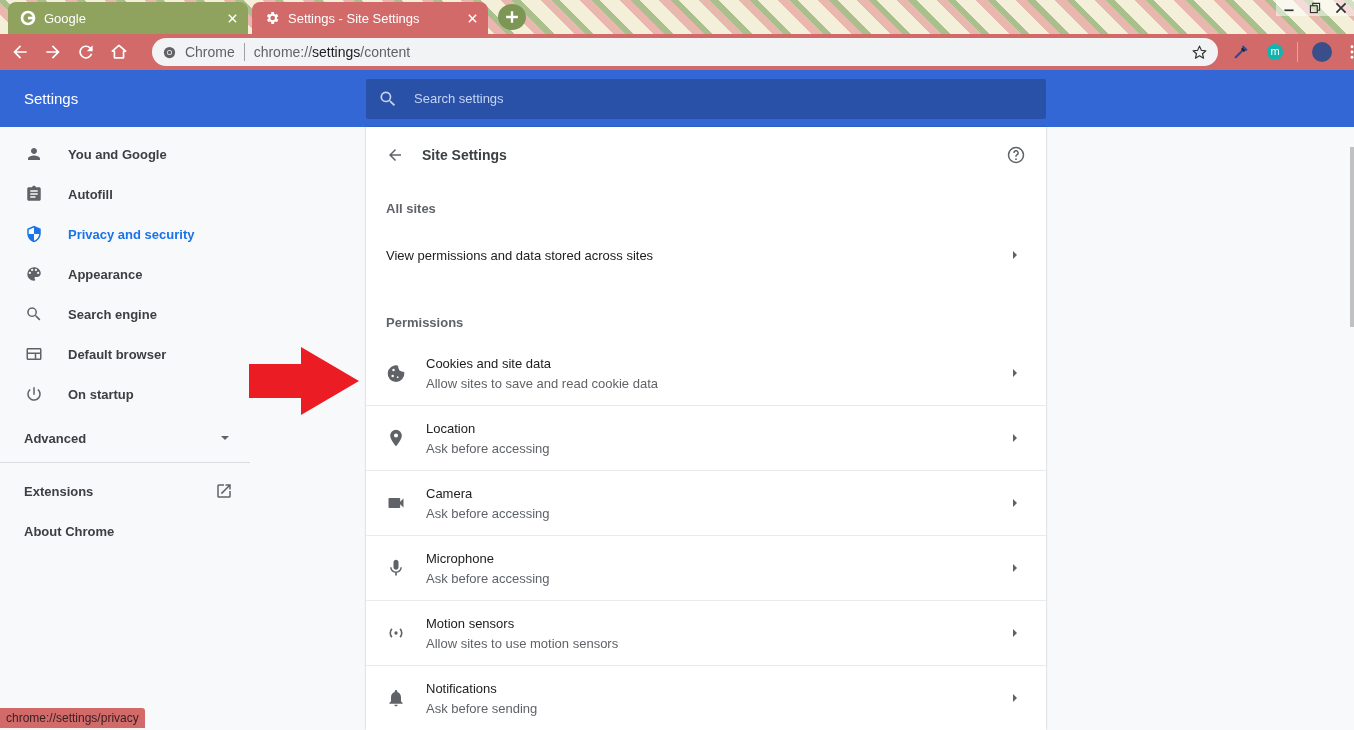 This screenshot has height=730, width=1354. I want to click on search-field: Search settings, so click(706, 98).